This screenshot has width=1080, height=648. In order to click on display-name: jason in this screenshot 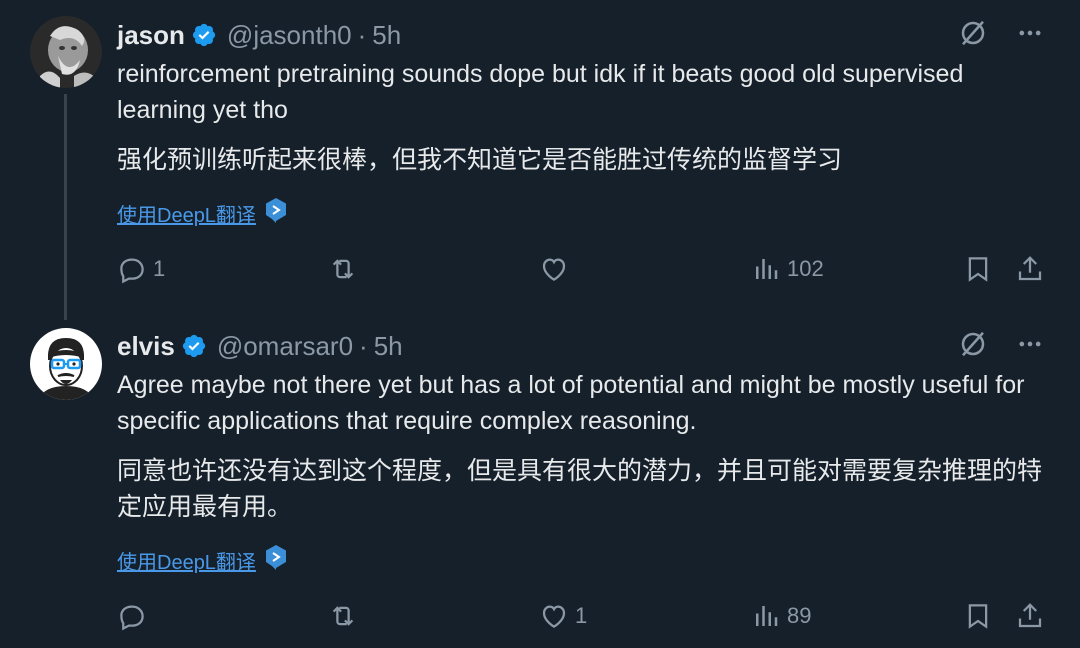, I will do `click(151, 35)`.